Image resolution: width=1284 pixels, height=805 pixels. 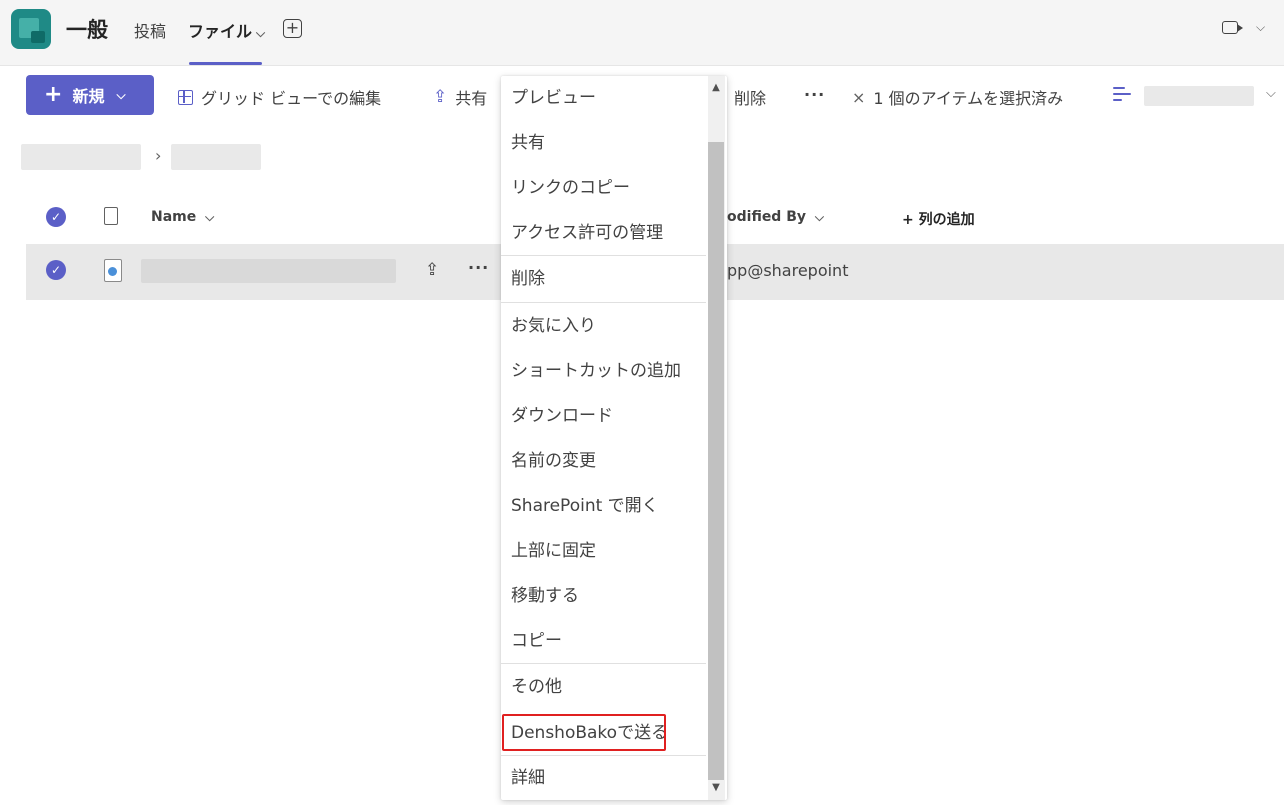 I want to click on column-name-label: Name, so click(x=174, y=217).